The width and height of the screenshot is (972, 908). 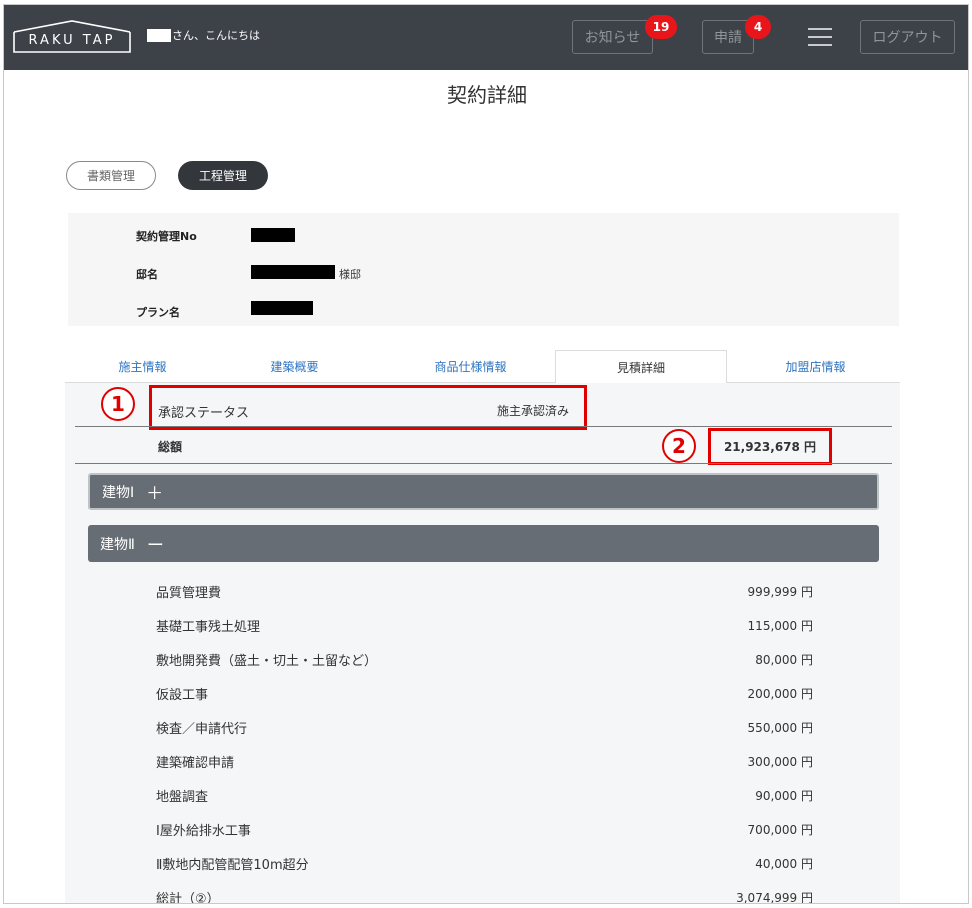 What do you see at coordinates (223, 175) in the screenshot?
I see `process-management-button: 工程管理` at bounding box center [223, 175].